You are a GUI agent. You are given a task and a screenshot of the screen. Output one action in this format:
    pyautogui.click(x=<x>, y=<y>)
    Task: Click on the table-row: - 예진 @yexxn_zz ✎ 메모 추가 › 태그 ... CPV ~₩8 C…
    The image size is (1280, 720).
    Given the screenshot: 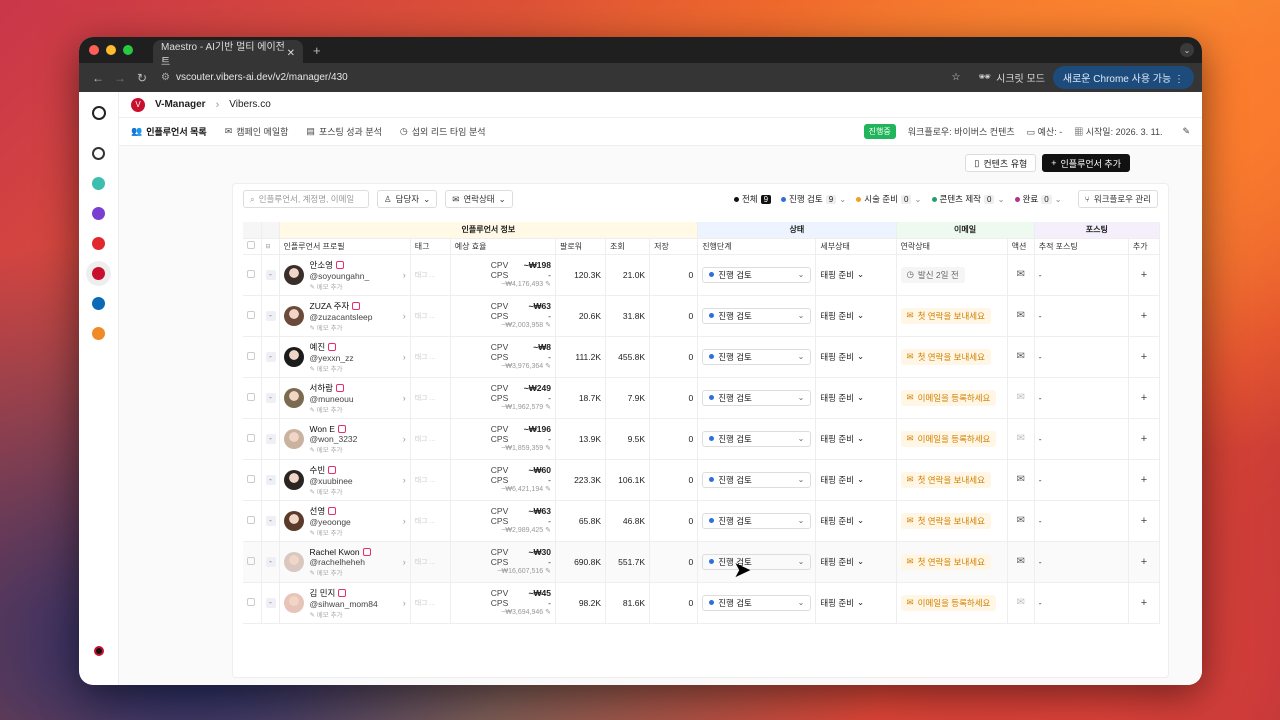 What is the action you would take?
    pyautogui.click(x=702, y=357)
    